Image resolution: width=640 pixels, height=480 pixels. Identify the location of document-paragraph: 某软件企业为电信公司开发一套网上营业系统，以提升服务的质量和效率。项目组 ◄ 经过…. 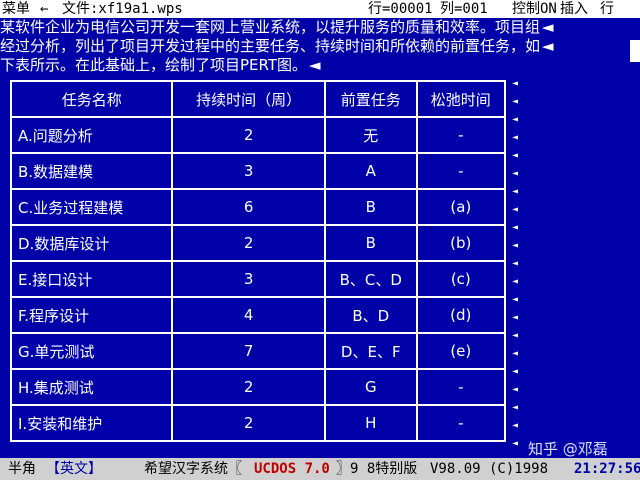
(300, 46).